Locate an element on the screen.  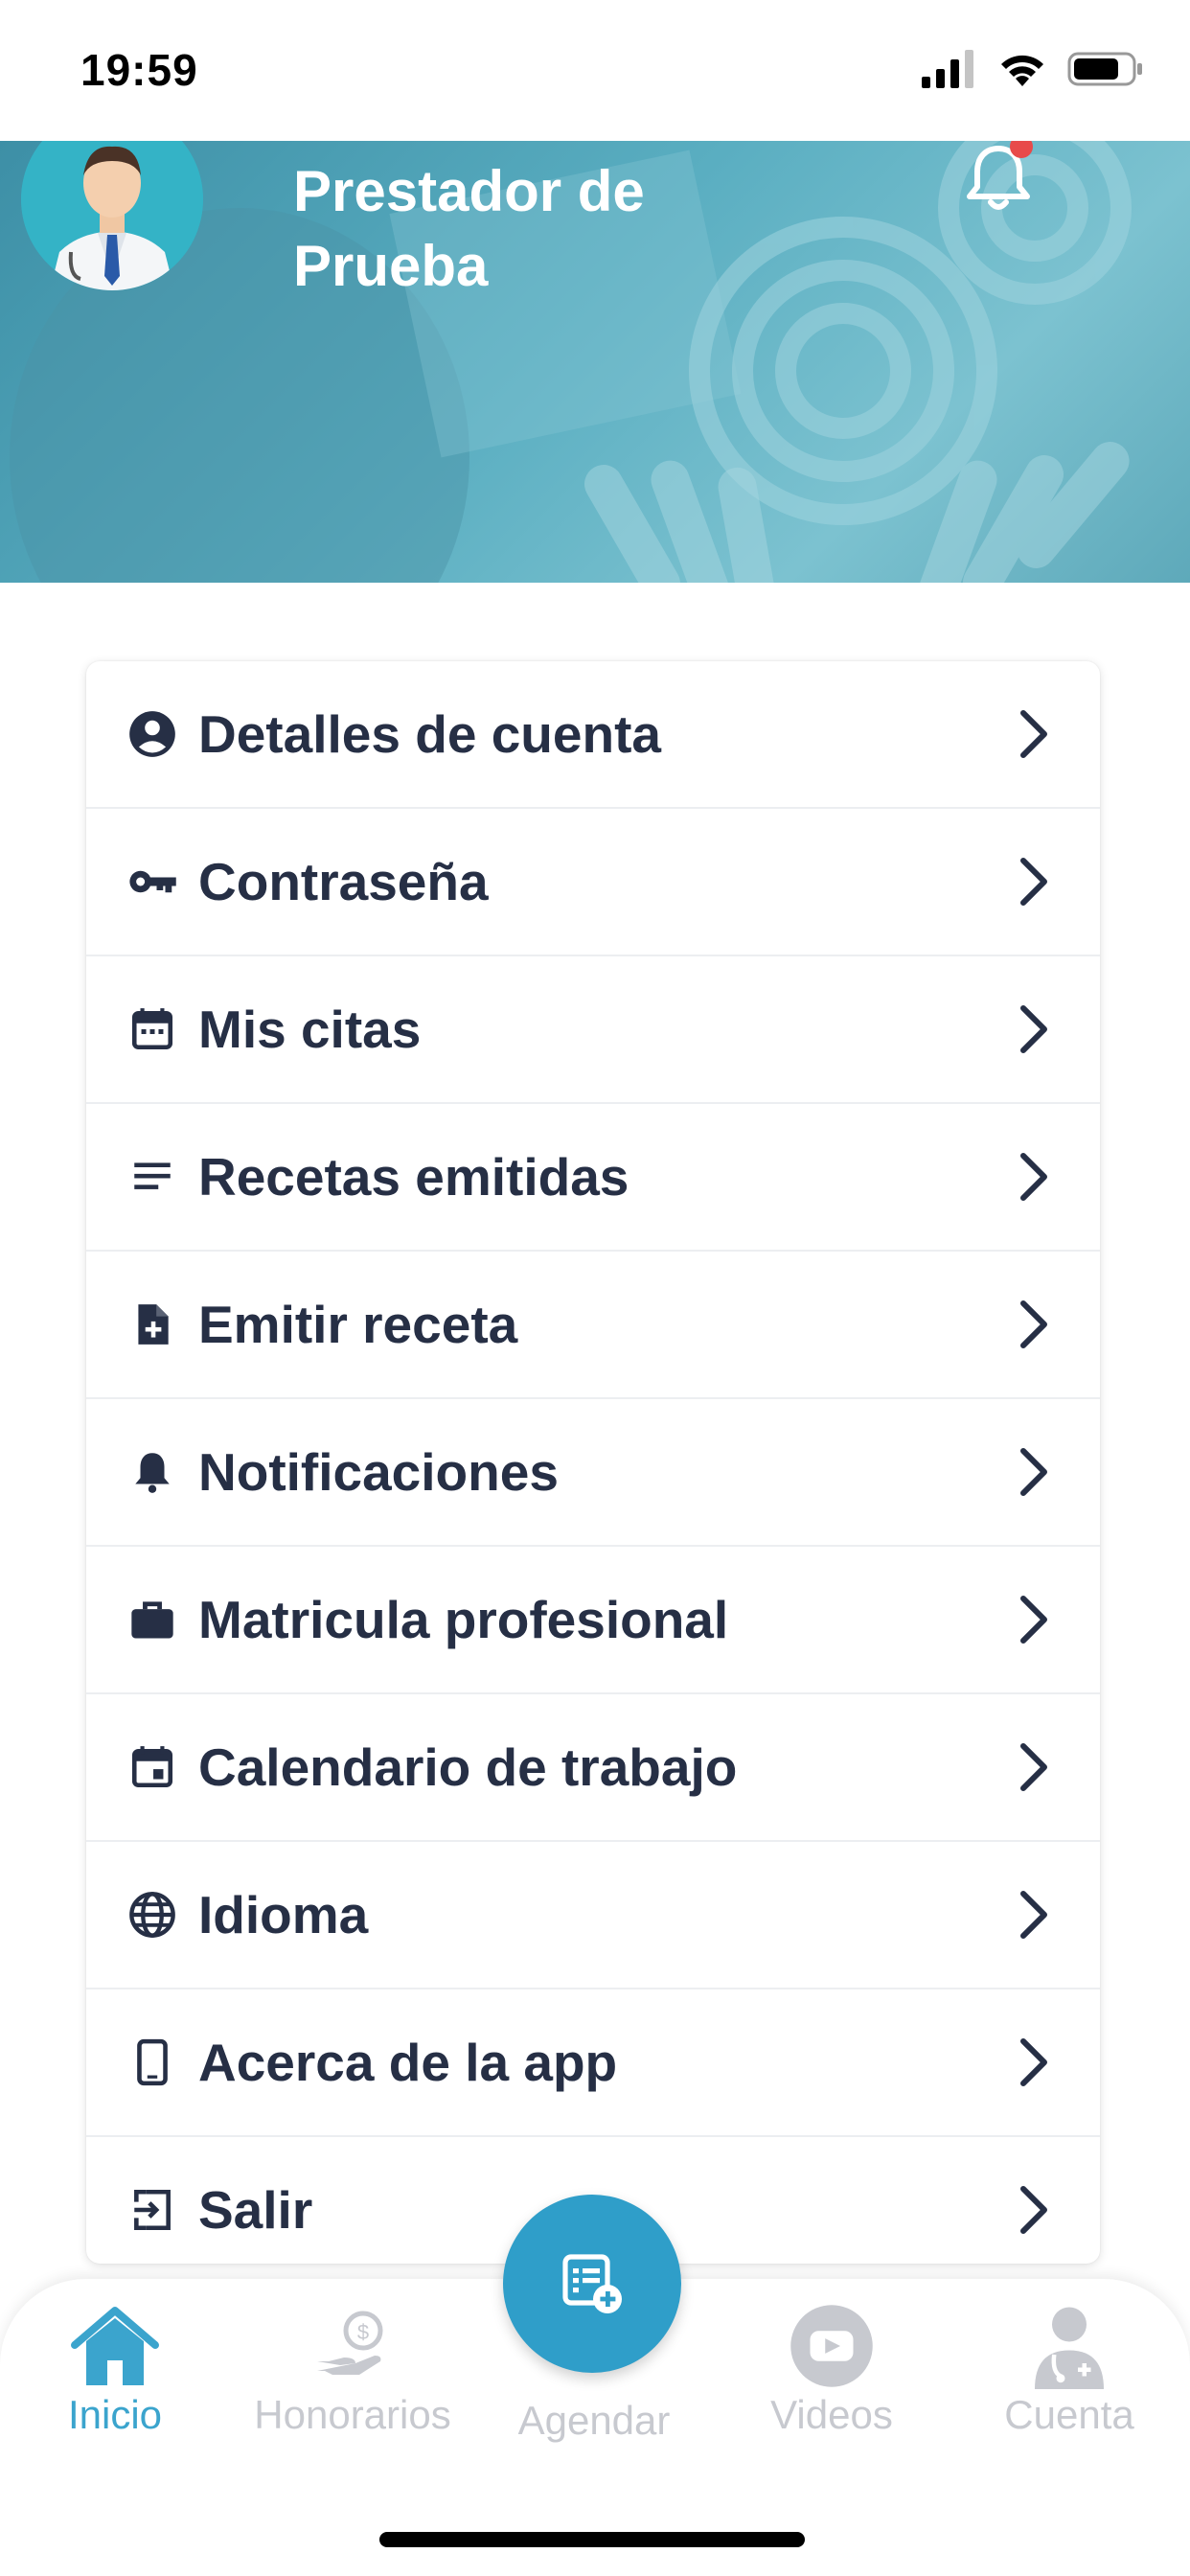
globe-icon is located at coordinates (152, 1915).